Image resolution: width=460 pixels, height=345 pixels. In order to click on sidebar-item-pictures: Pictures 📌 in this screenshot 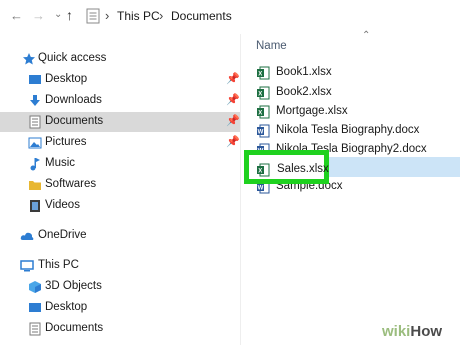, I will do `click(120, 143)`.